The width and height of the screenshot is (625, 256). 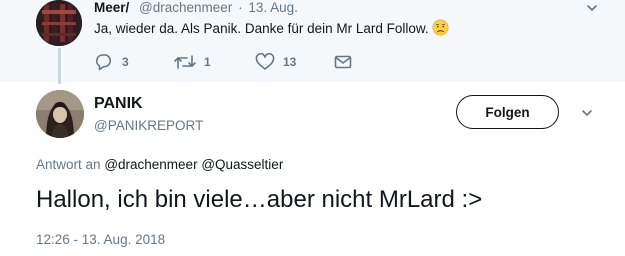 I want to click on reply-action: 3, so click(x=111, y=62).